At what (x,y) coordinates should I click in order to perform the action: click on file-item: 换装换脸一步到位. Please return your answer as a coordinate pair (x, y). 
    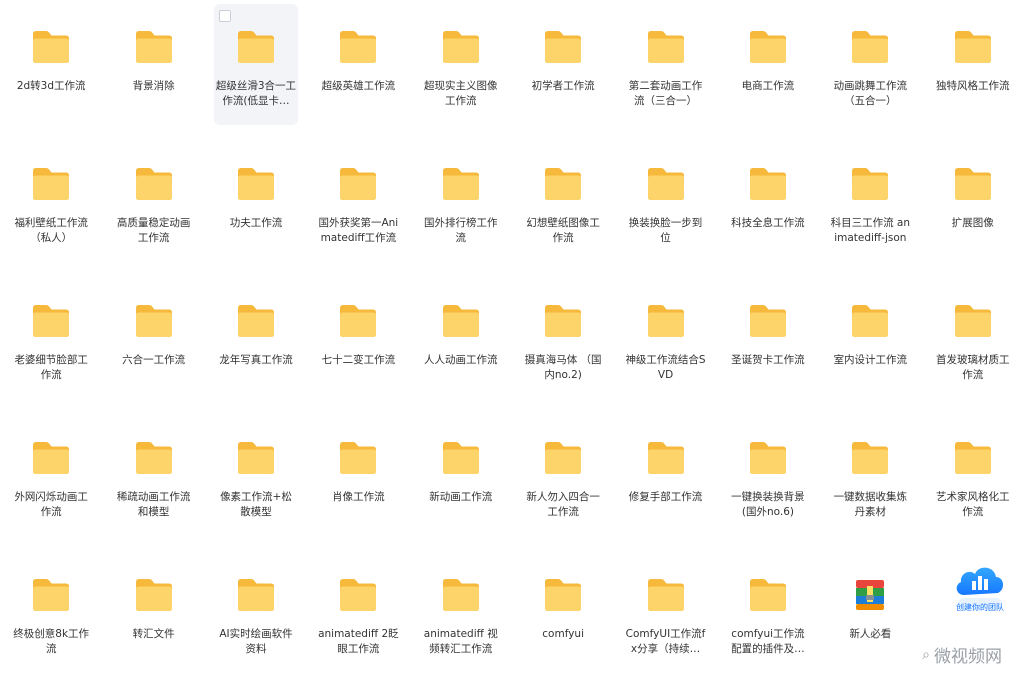
    Looking at the image, I should click on (665, 205).